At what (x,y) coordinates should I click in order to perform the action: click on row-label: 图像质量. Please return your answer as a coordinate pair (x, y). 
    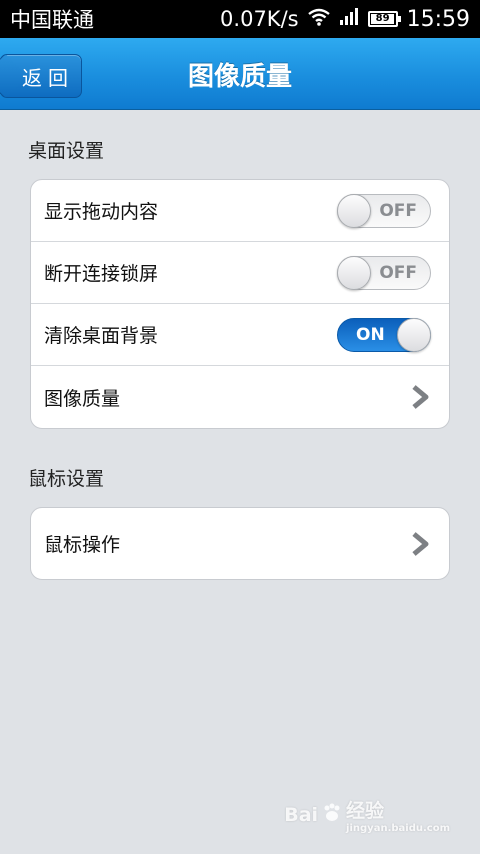
    Looking at the image, I should click on (82, 398).